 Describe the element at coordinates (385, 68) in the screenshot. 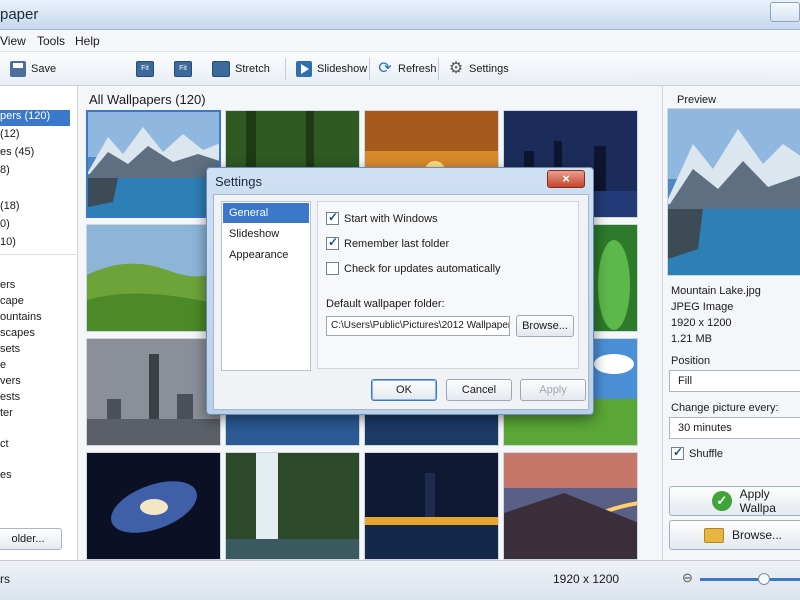

I see `refresh-icon: ⟳` at that location.